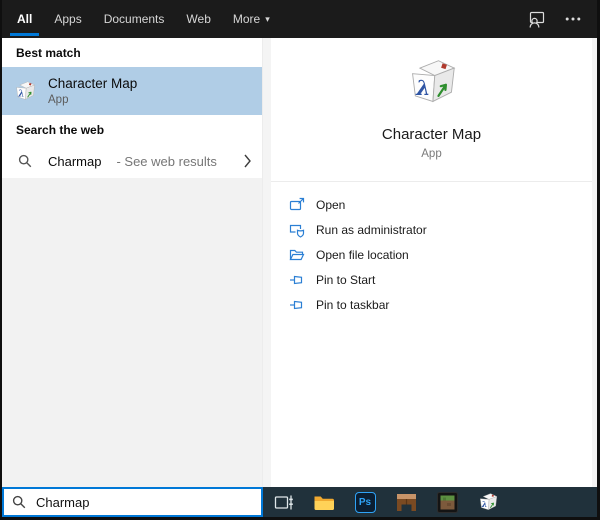 The width and height of the screenshot is (600, 520). I want to click on tab-documents: Documents, so click(134, 19).